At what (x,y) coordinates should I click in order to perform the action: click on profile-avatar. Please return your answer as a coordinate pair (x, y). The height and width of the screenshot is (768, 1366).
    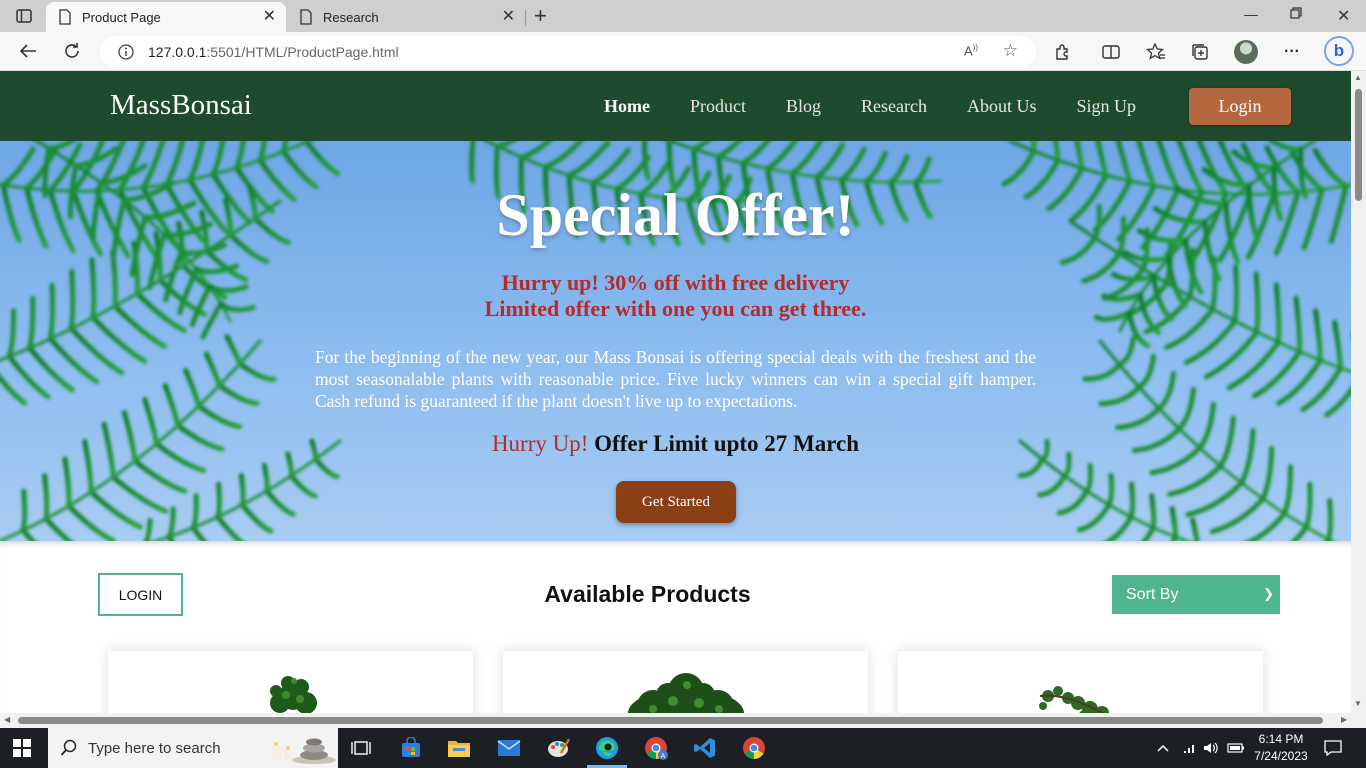
    Looking at the image, I should click on (1246, 52).